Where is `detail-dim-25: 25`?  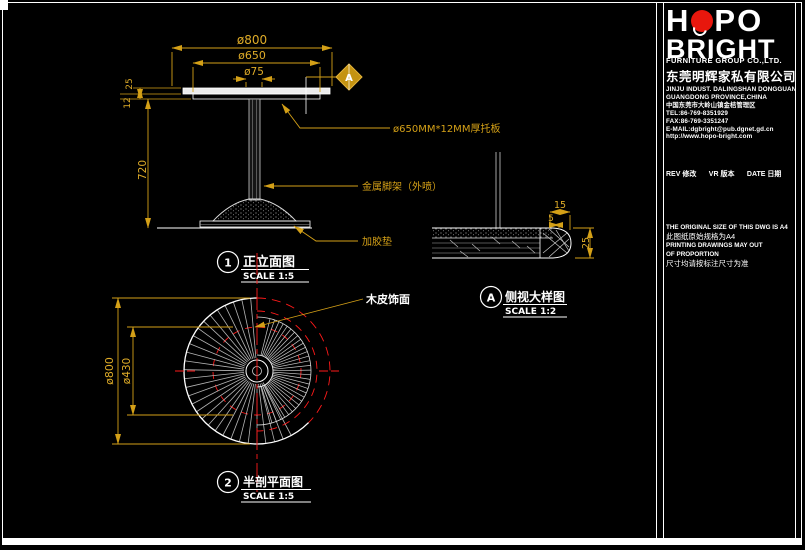
detail-dim-25: 25 is located at coordinates (586, 243).